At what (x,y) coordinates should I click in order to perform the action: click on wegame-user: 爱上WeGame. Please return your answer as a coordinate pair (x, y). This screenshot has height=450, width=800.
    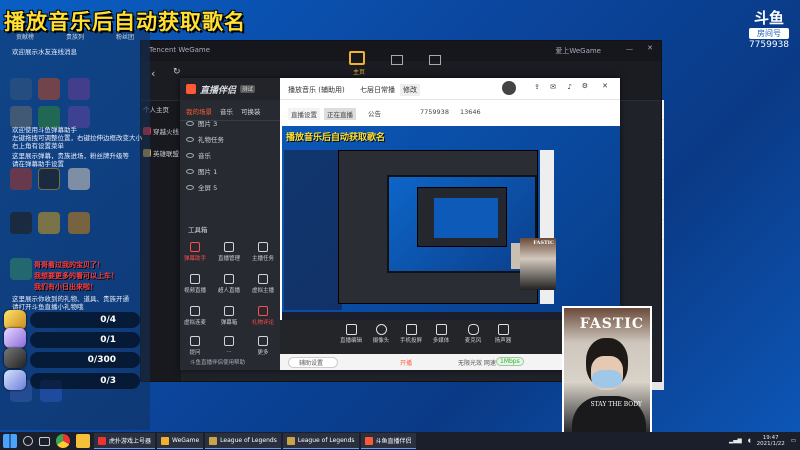
    Looking at the image, I should click on (578, 51).